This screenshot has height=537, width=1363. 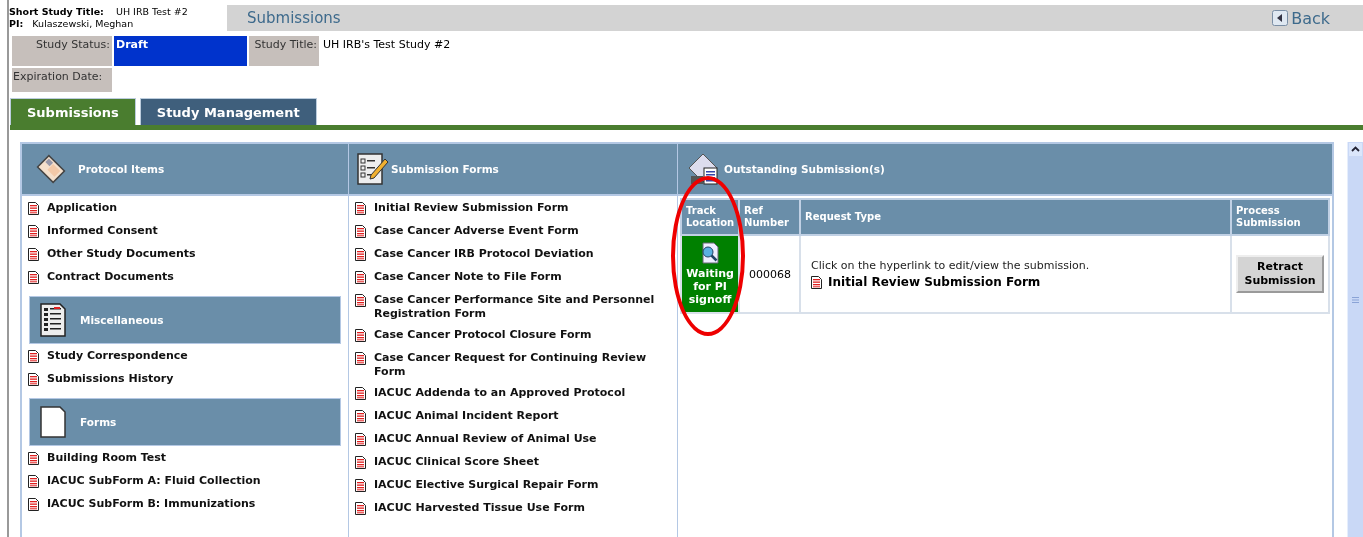 I want to click on column-header: Request Type, so click(x=1015, y=217).